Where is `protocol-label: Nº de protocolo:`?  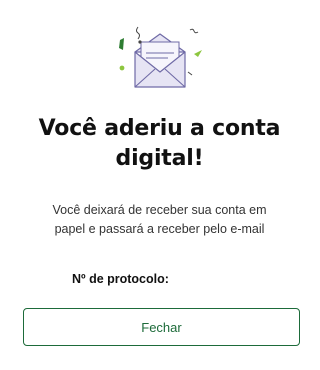 protocol-label: Nº de protocolo: is located at coordinates (120, 279).